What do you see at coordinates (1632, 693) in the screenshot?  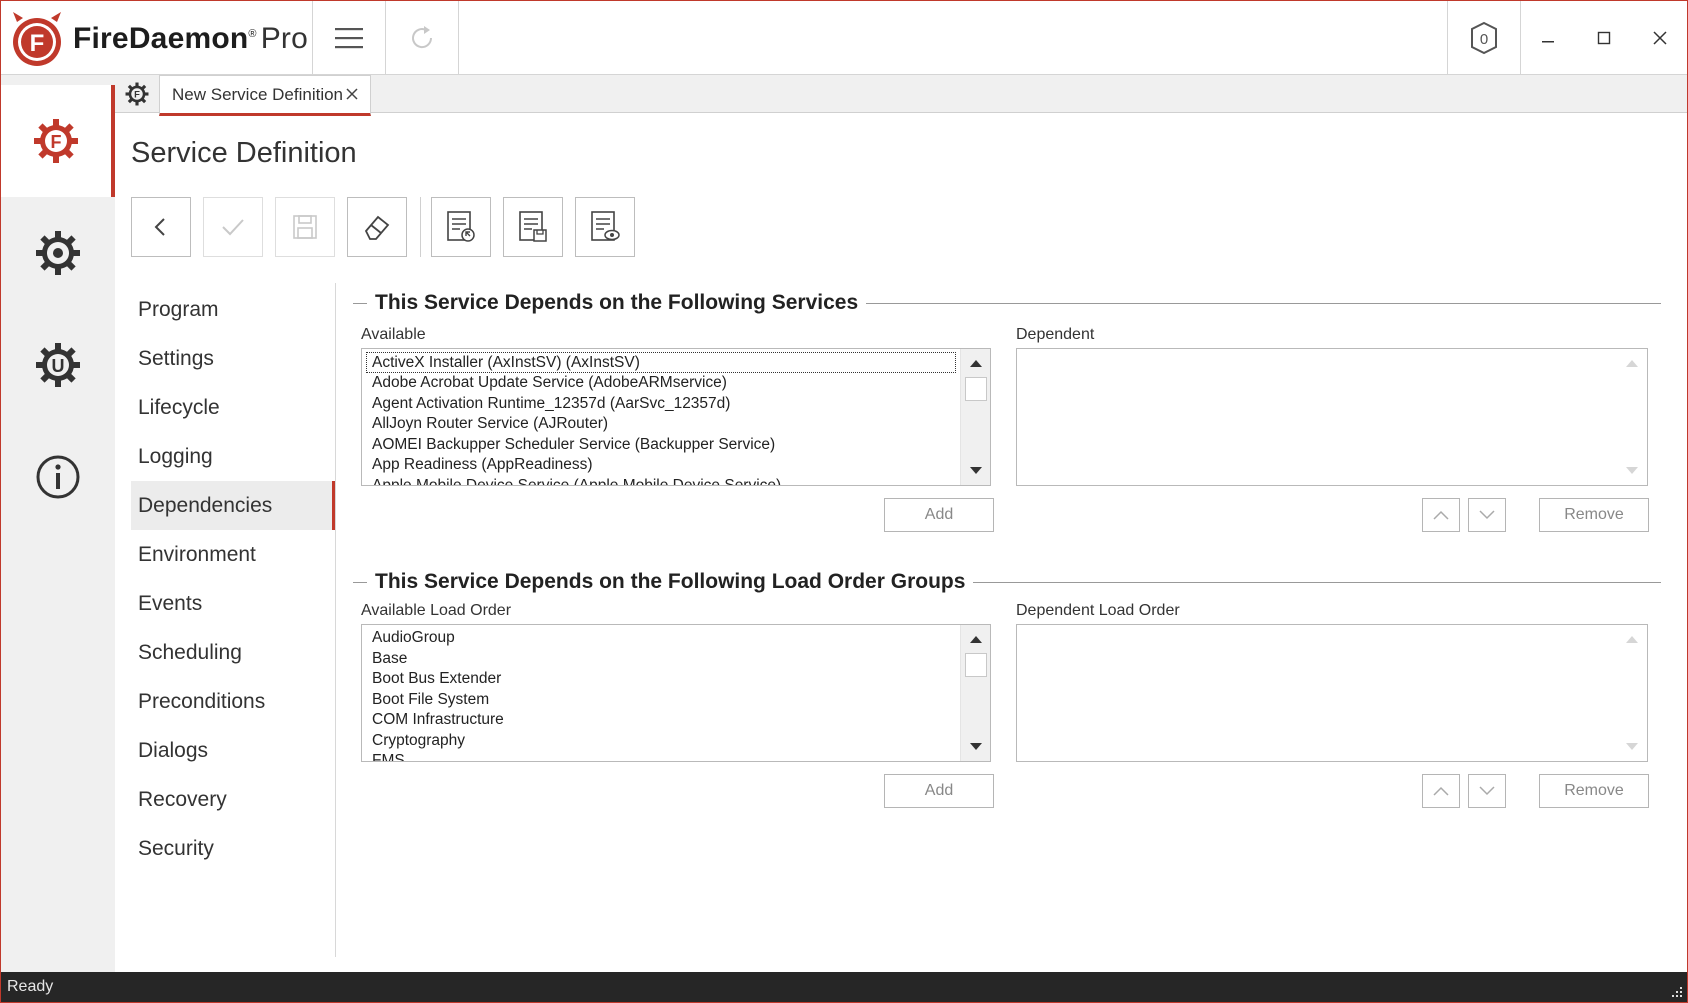 I see `dependent-load-order-scrollbar` at bounding box center [1632, 693].